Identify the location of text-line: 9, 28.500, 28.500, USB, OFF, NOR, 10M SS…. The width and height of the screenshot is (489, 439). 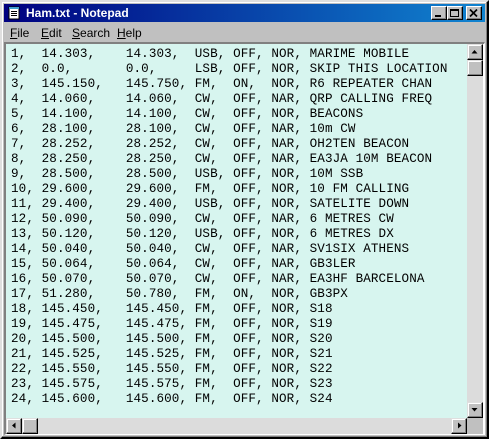
(187, 174).